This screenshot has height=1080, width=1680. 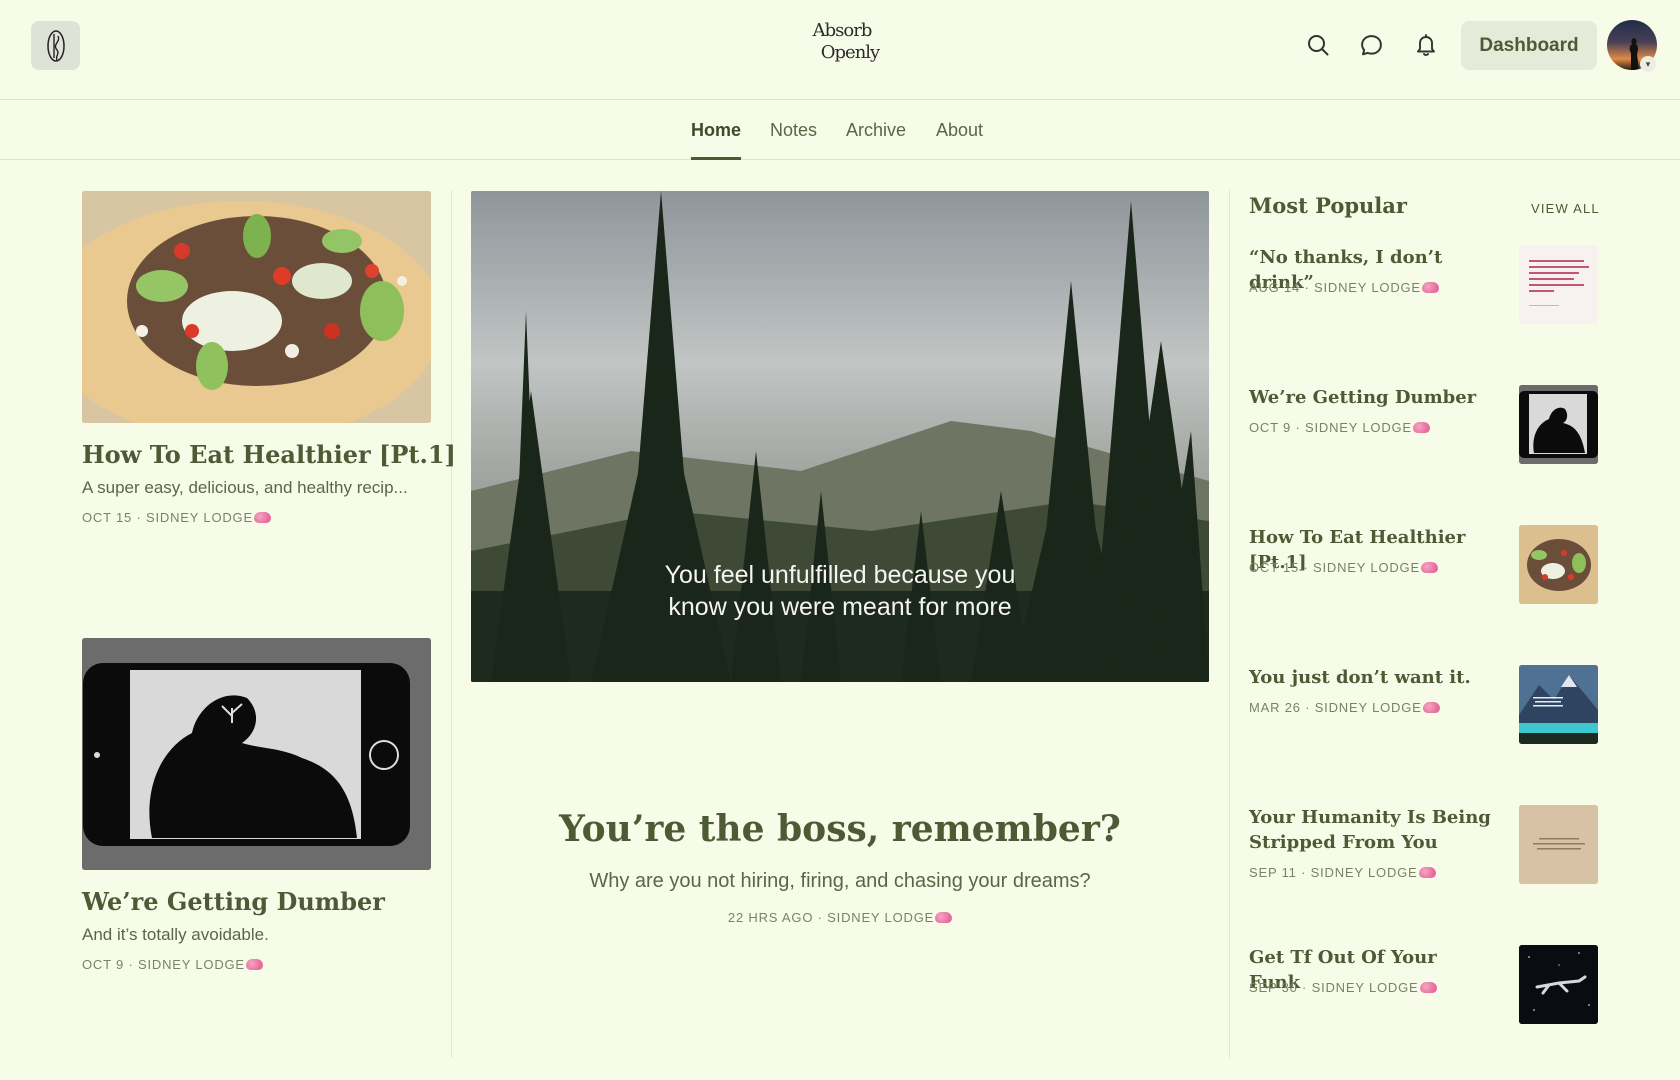 What do you see at coordinates (175, 934) in the screenshot?
I see `post-subtitle: And it’s totally avoidable.` at bounding box center [175, 934].